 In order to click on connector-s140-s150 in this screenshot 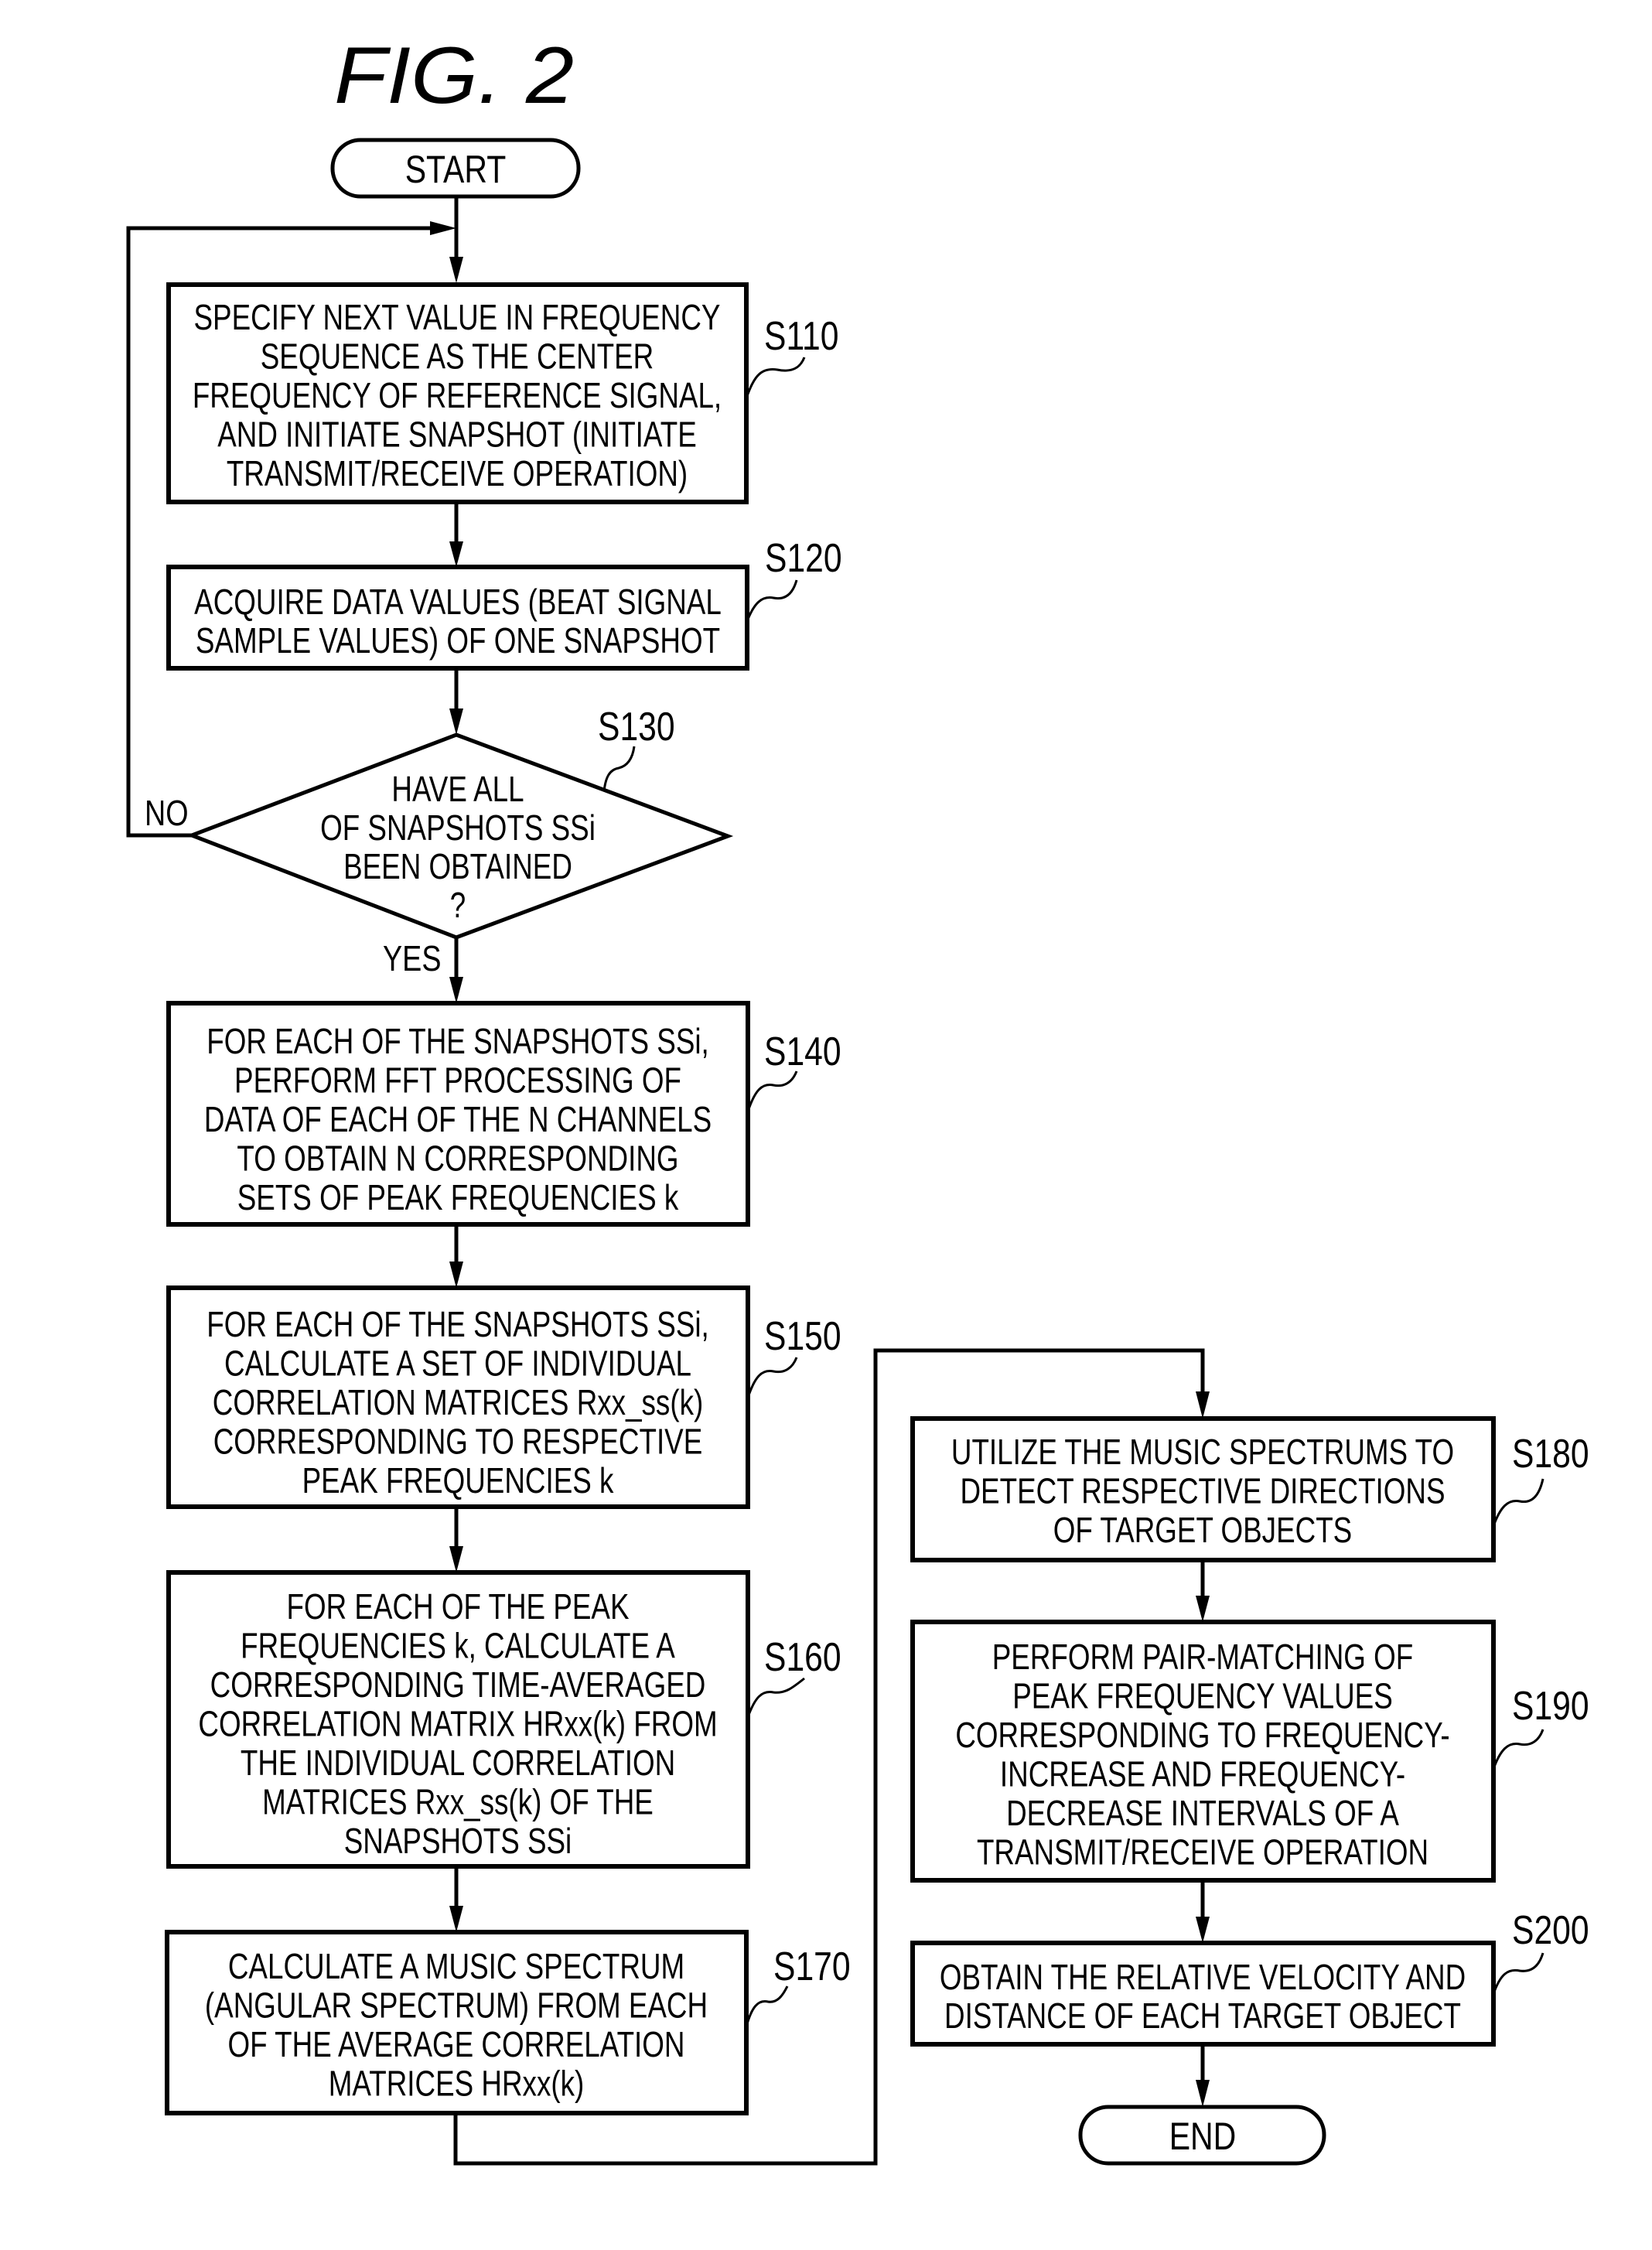, I will do `click(456, 1255)`.